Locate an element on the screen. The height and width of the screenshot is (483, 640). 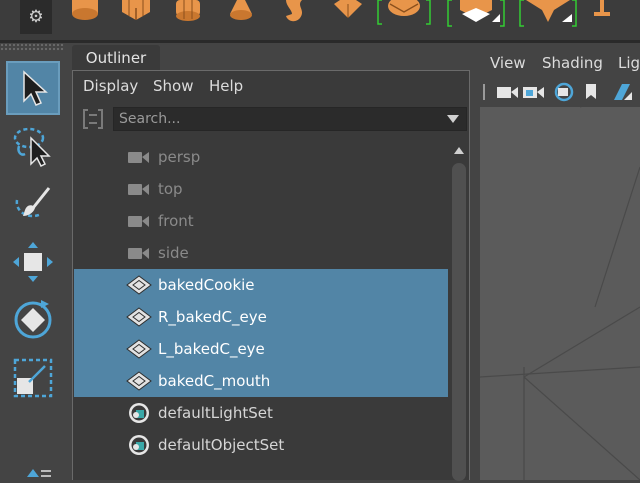
torus-ring-icon is located at coordinates (188, 11).